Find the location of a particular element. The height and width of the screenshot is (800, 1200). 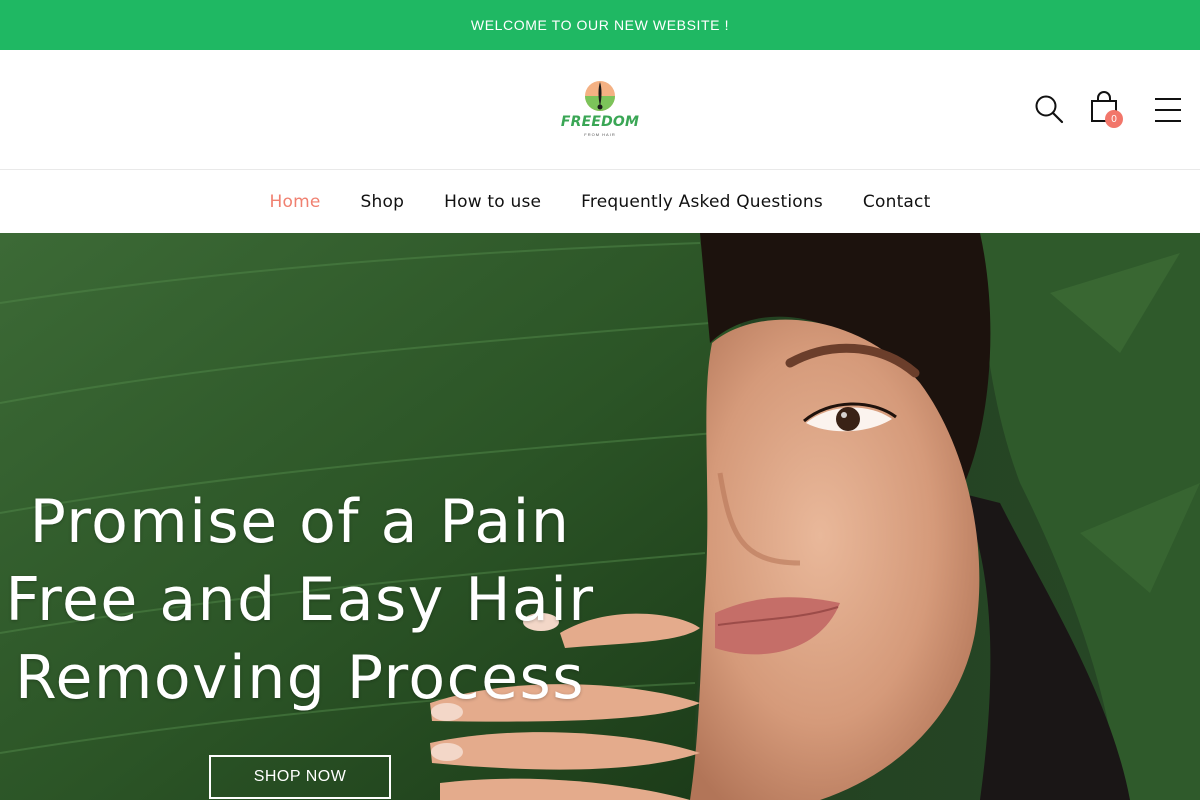

nav-item-faq: Frequently Asked Questions is located at coordinates (702, 202).